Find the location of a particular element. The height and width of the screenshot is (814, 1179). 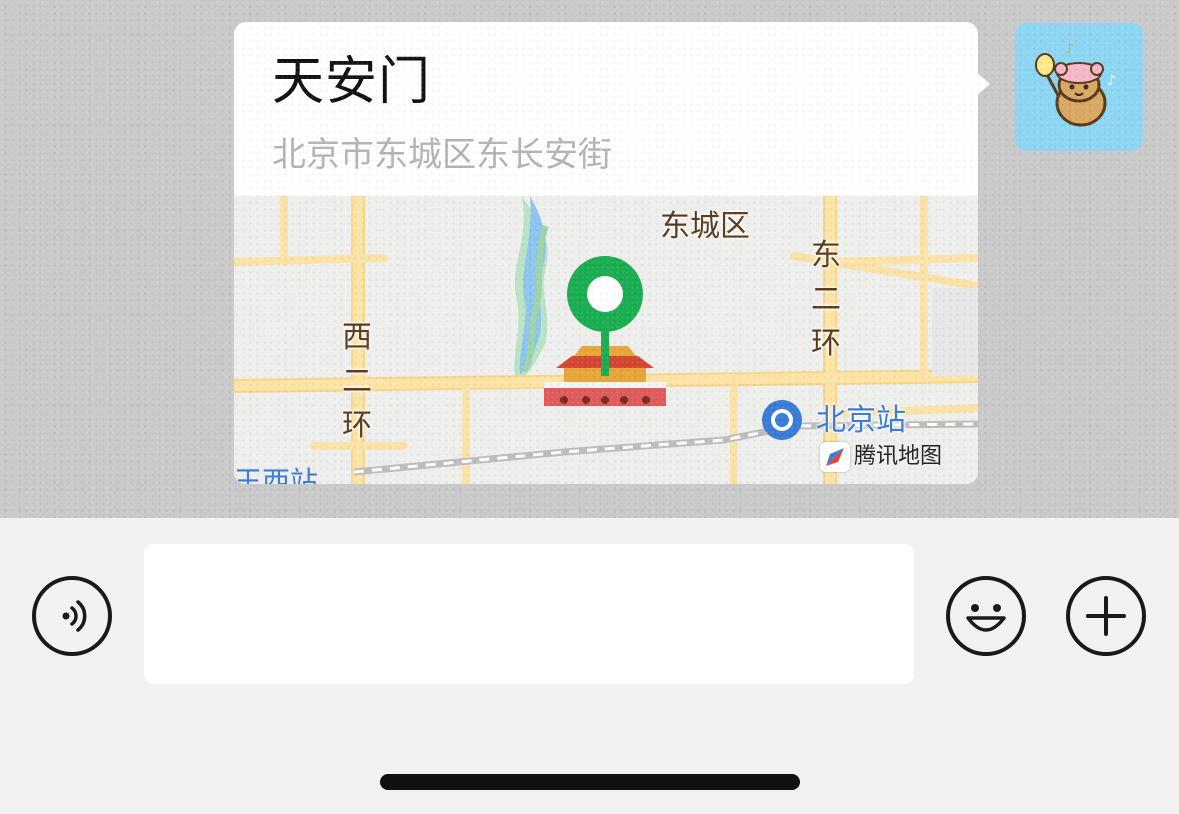

bubble-tail is located at coordinates (983, 84).